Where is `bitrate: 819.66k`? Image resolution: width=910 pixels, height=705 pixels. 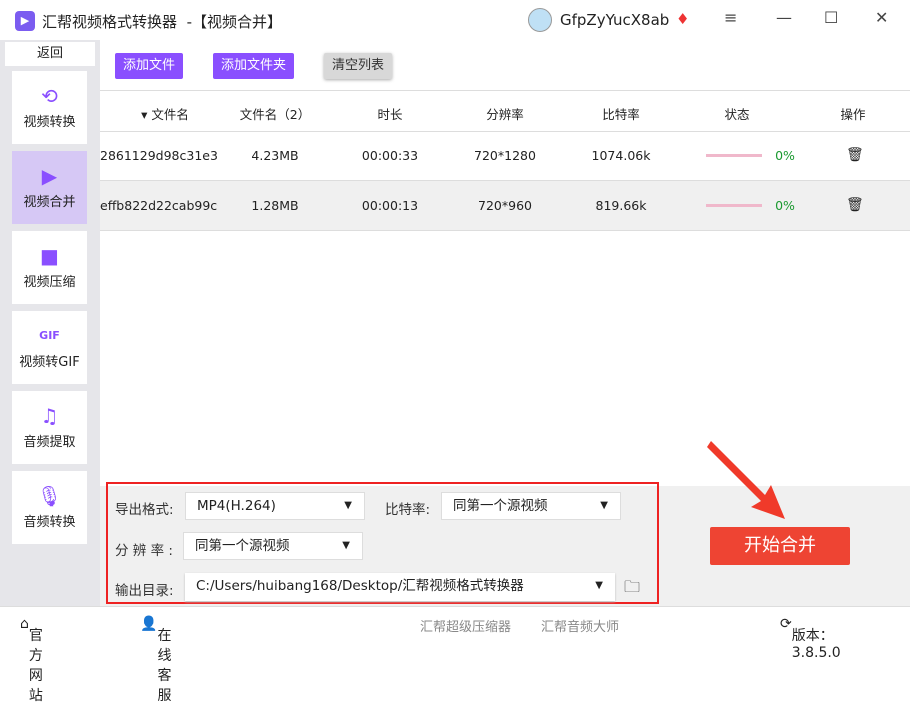
bitrate: 819.66k is located at coordinates (621, 205).